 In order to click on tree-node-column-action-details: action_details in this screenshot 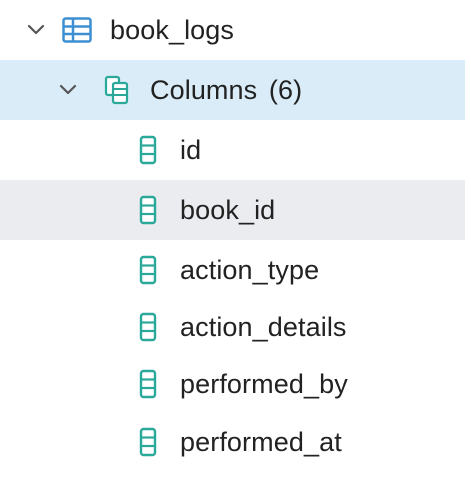, I will do `click(232, 327)`.